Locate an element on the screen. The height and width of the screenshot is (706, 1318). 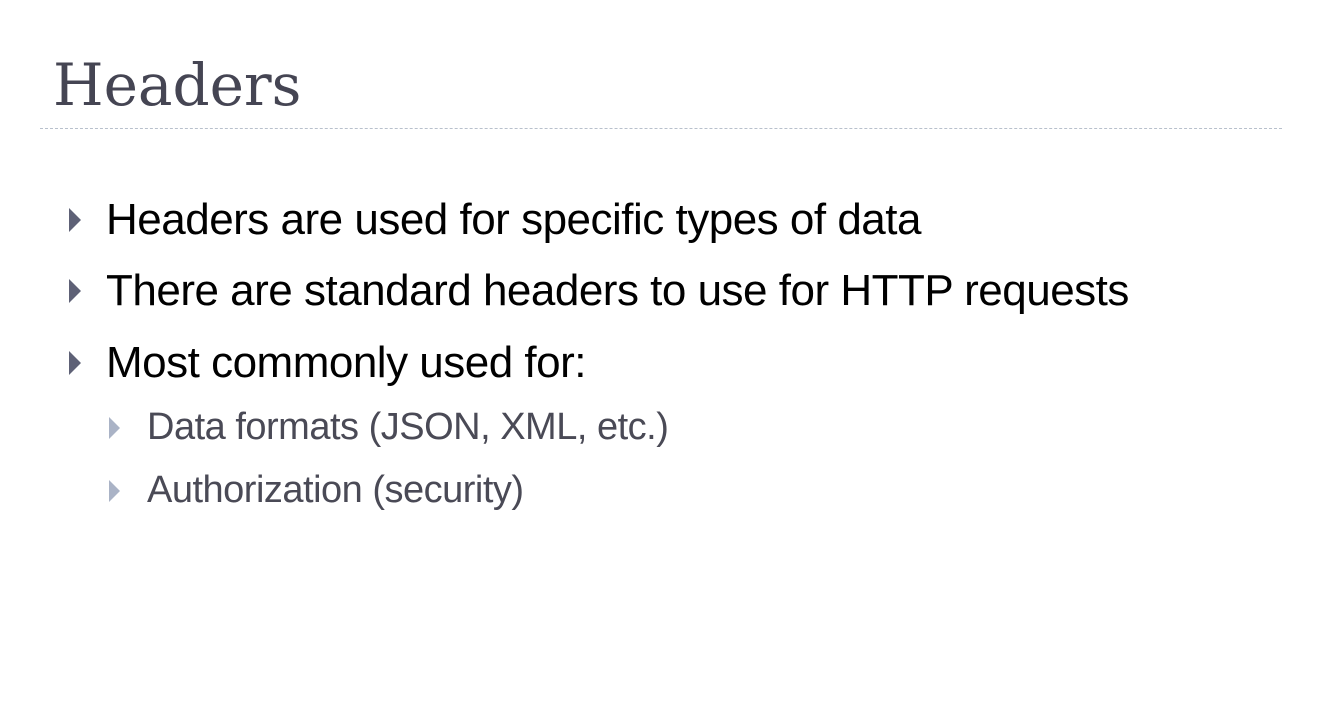
title-divider is located at coordinates (661, 128).